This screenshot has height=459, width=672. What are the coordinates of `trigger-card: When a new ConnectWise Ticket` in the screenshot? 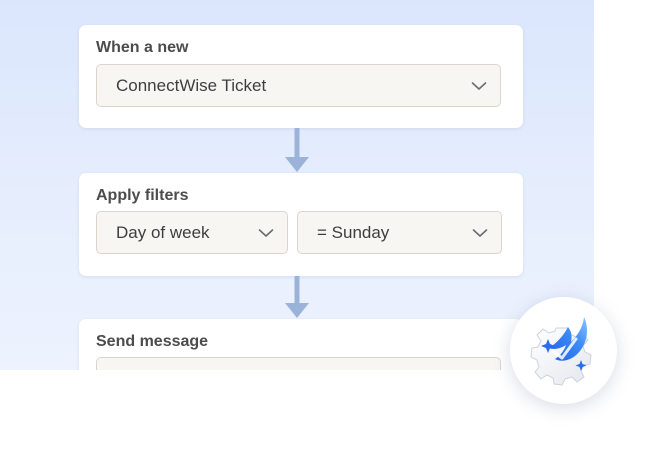 It's located at (301, 76).